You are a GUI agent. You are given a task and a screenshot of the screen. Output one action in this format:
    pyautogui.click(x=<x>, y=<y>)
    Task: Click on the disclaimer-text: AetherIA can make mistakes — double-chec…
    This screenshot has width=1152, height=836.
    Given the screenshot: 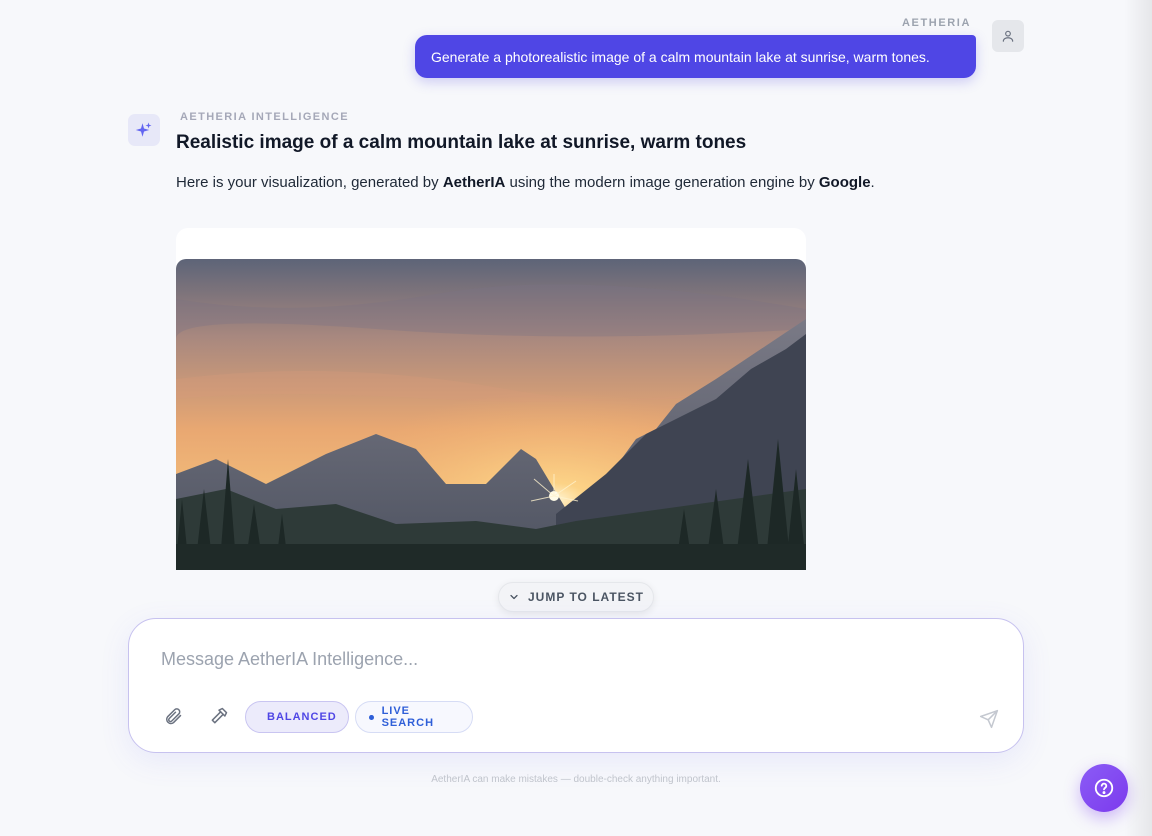 What is the action you would take?
    pyautogui.click(x=576, y=779)
    